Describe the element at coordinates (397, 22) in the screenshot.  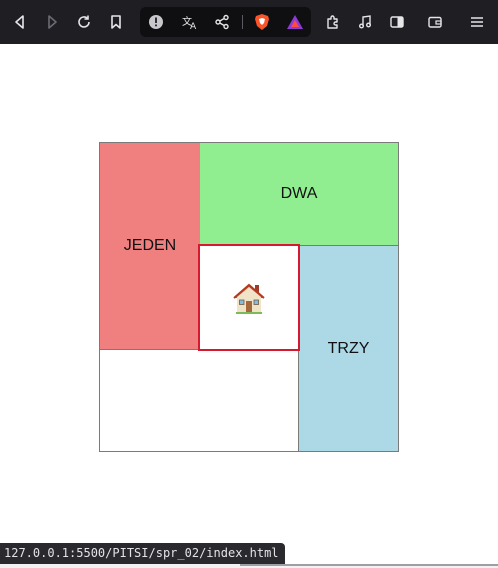
I see `sidebar-icon` at that location.